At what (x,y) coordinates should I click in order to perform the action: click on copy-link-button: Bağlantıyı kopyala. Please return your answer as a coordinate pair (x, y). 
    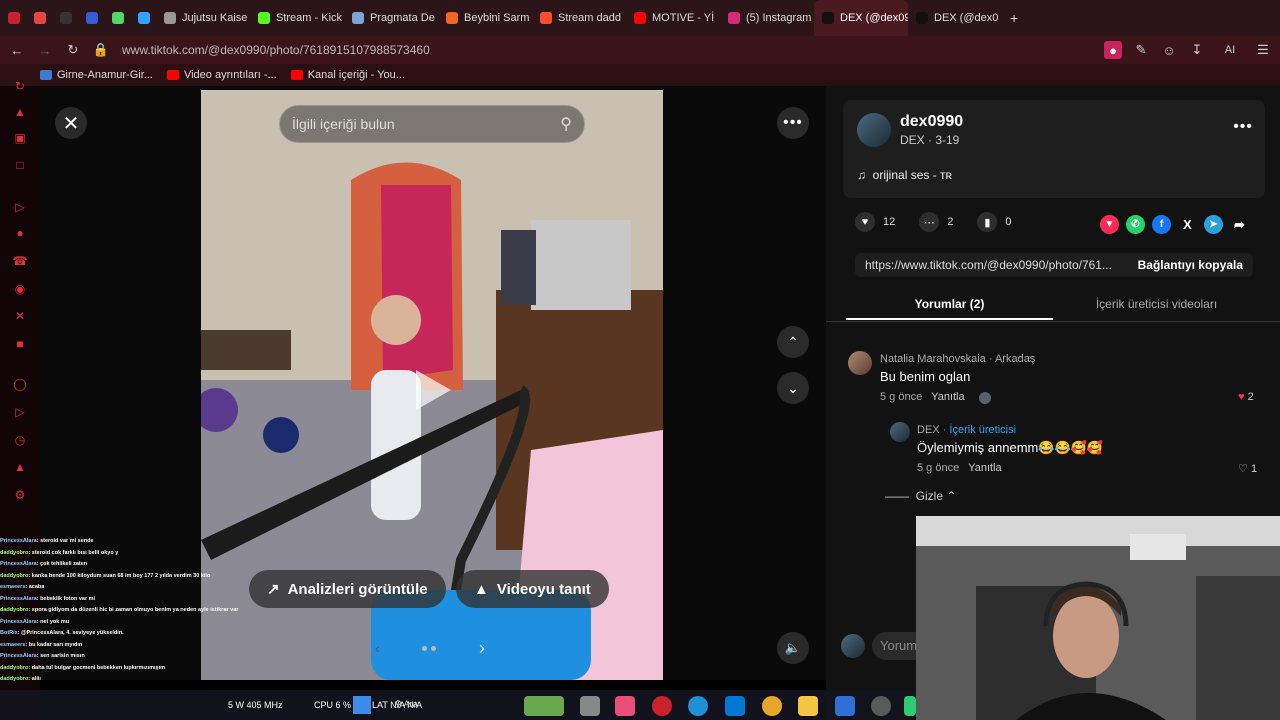
    Looking at the image, I should click on (1190, 265).